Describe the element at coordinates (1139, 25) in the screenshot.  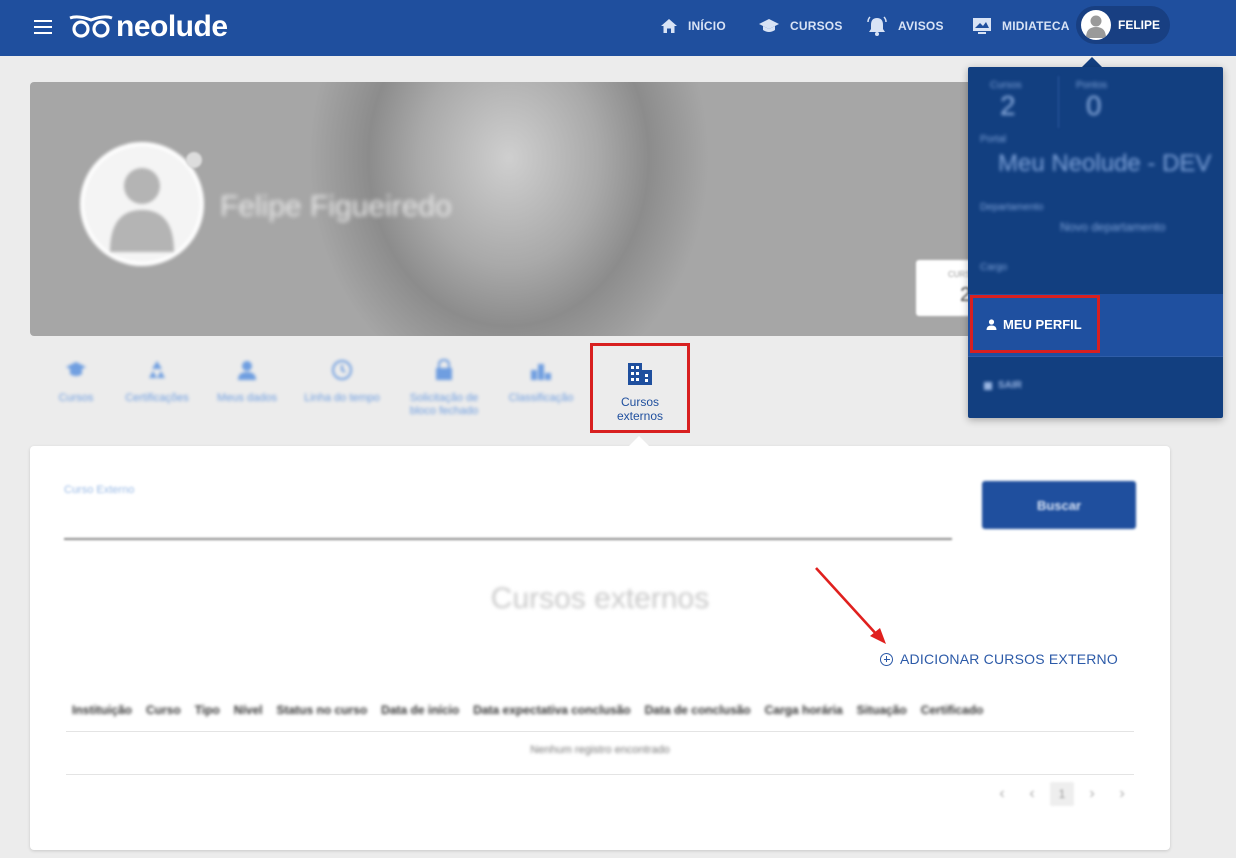
I see `user-name: FELIPE` at that location.